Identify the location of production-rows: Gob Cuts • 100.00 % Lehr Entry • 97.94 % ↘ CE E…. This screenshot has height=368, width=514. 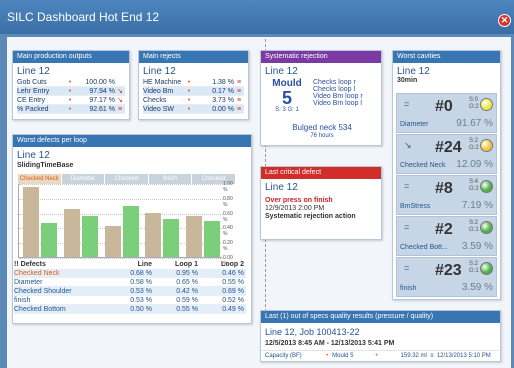
(71, 96).